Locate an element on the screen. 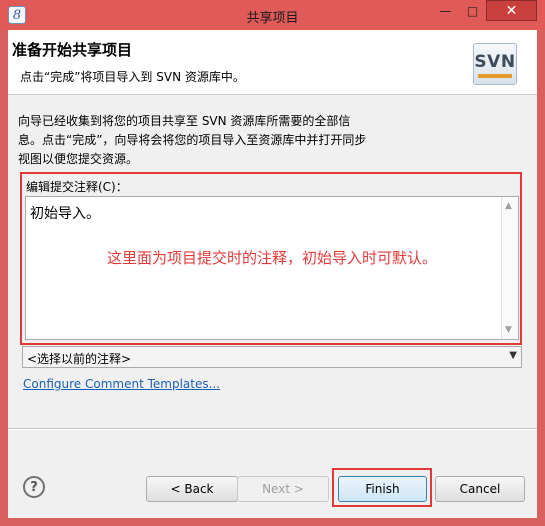 This screenshot has height=526, width=545. help-icon: ? is located at coordinates (34, 487).